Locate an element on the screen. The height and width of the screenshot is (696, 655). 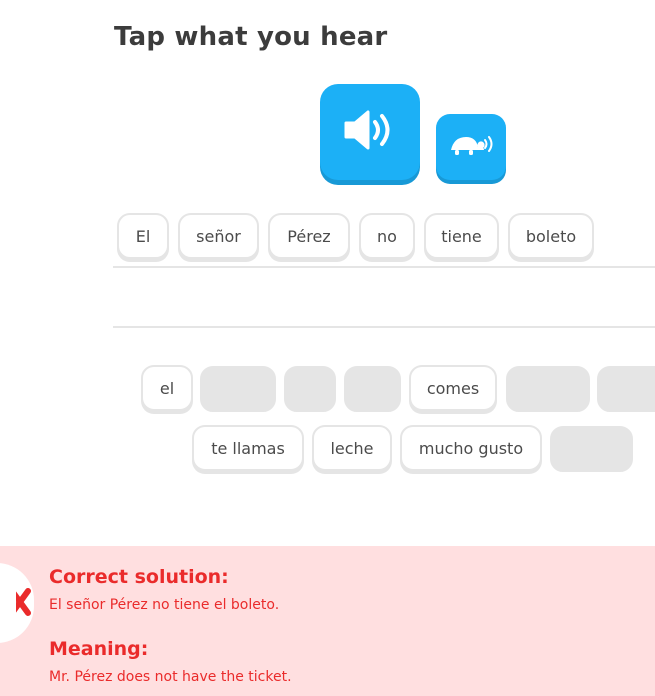
answer-word: boleto is located at coordinates (551, 236).